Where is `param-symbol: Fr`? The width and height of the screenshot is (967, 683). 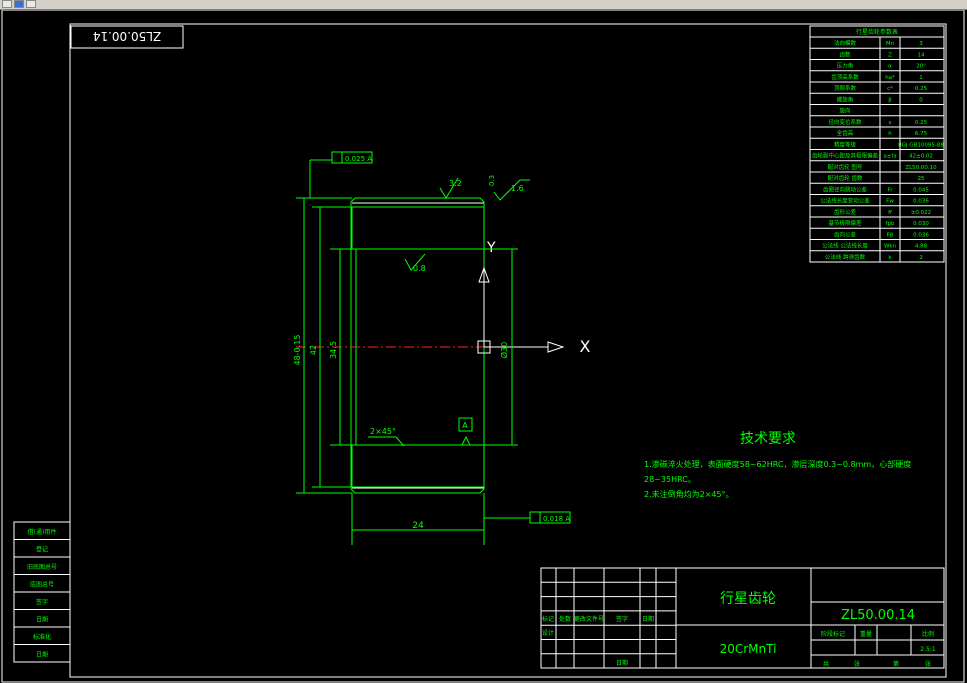 param-symbol: Fr is located at coordinates (890, 190).